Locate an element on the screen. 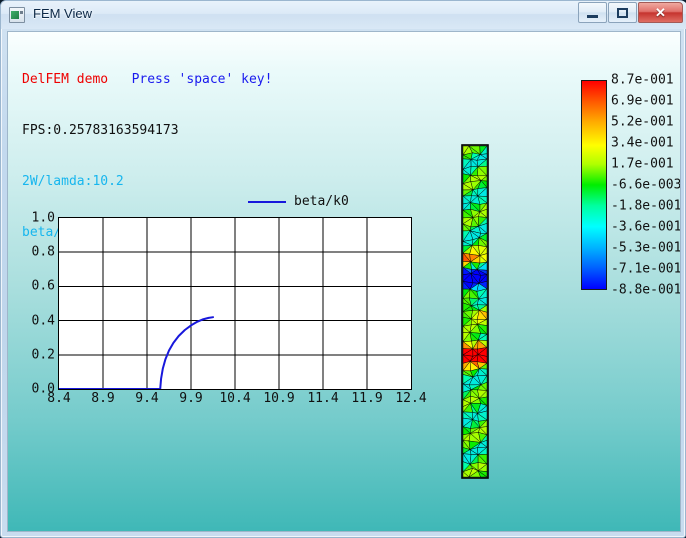 The width and height of the screenshot is (686, 538). x-tick-label: 8.9 is located at coordinates (103, 398).